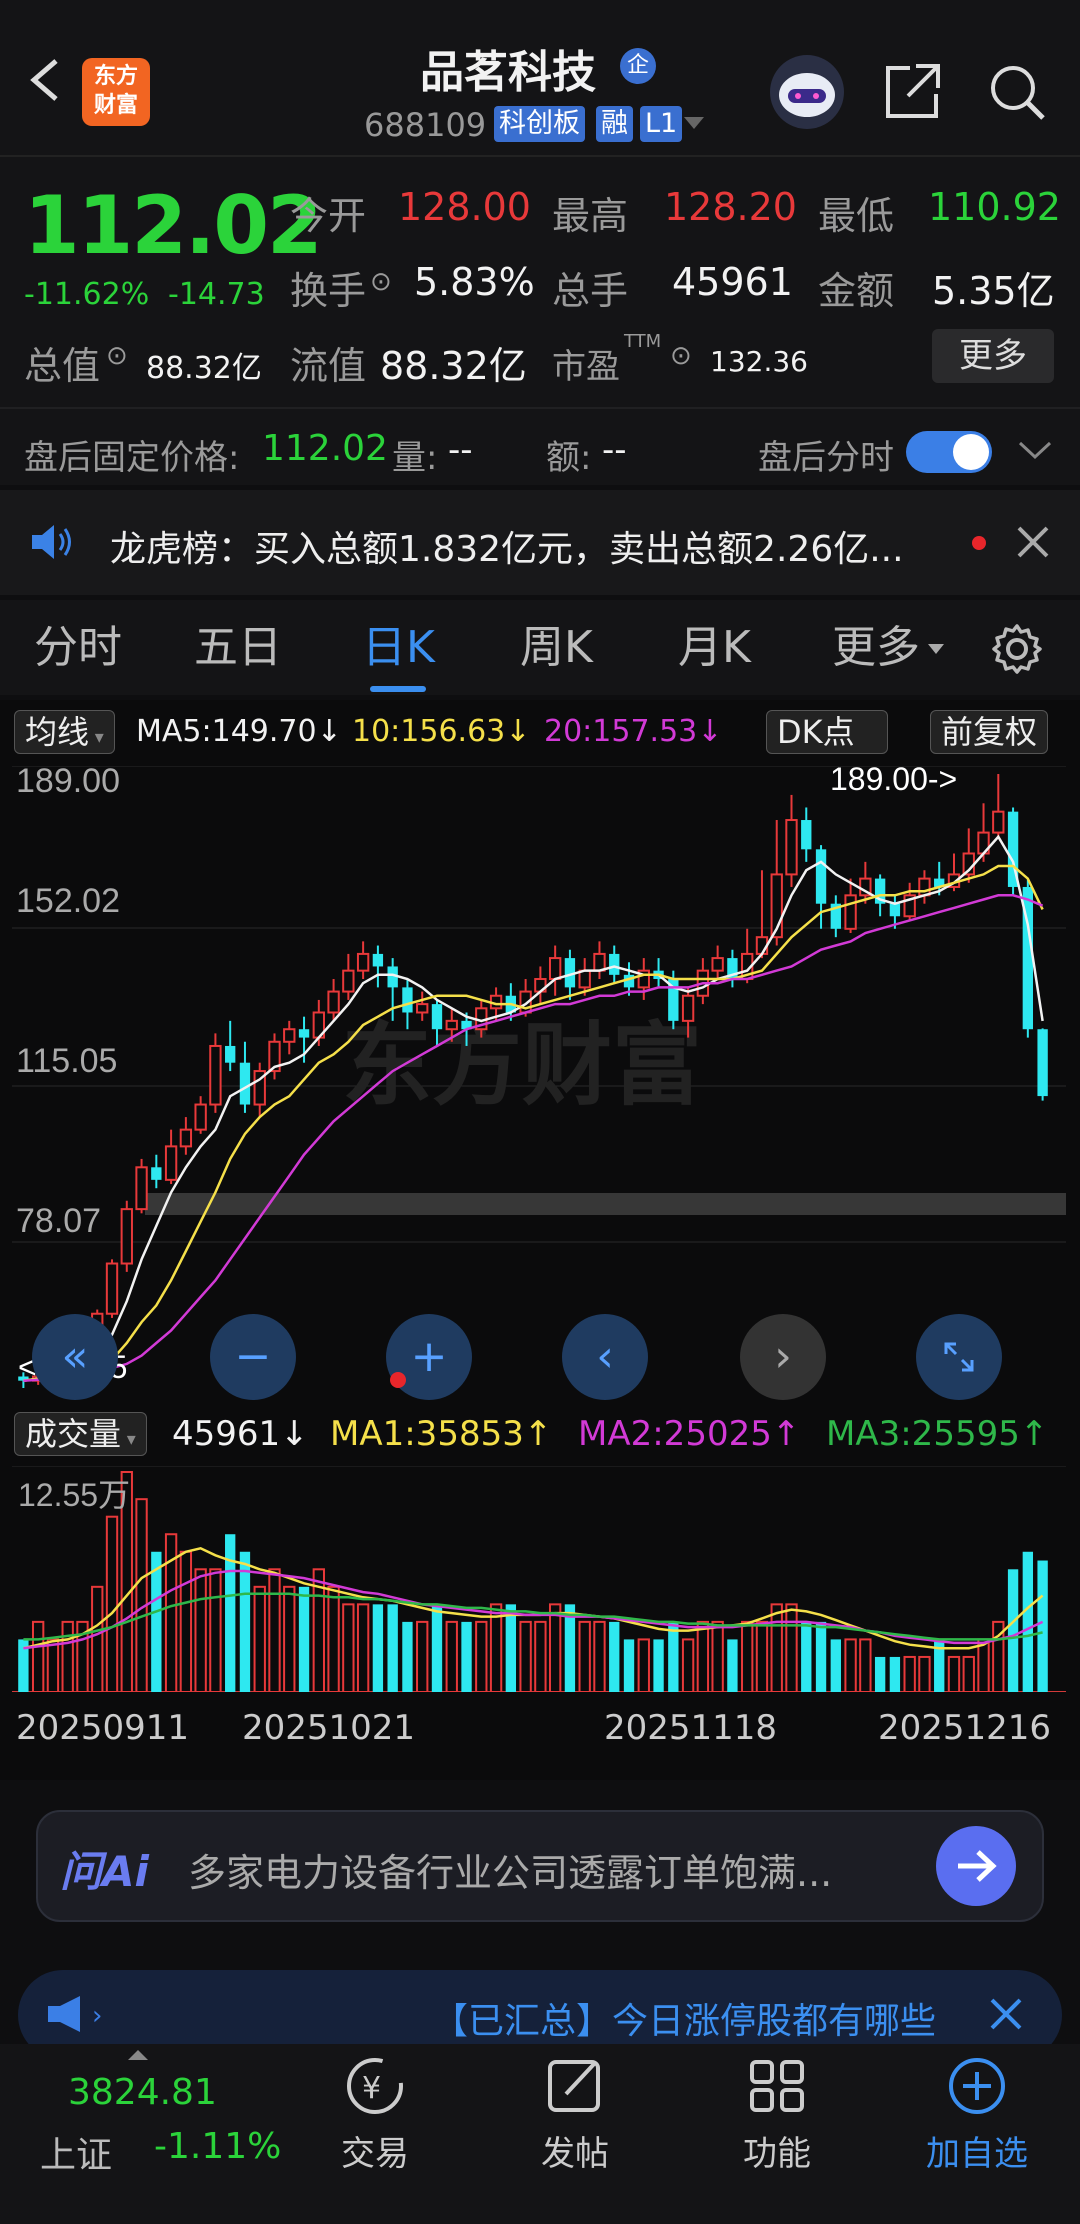 This screenshot has height=2224, width=1080. Describe the element at coordinates (1033, 544) in the screenshot. I see `close-icon` at that location.